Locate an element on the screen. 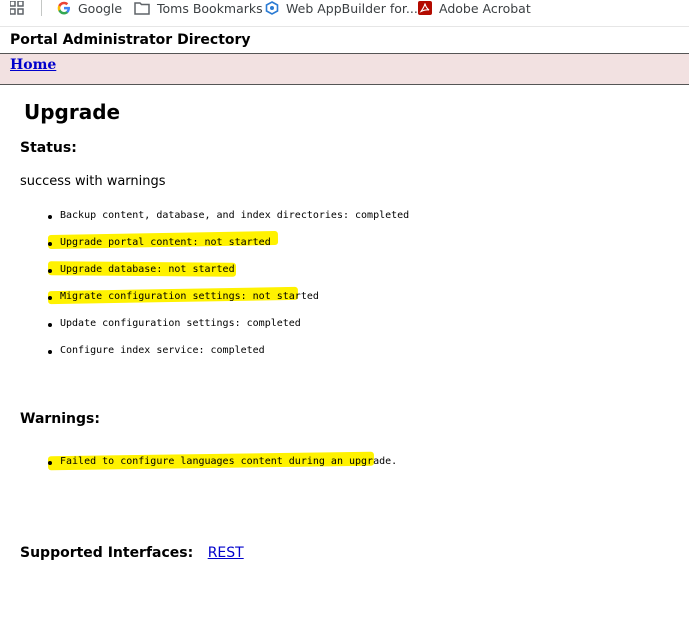  page-title: Upgrade is located at coordinates (72, 112).